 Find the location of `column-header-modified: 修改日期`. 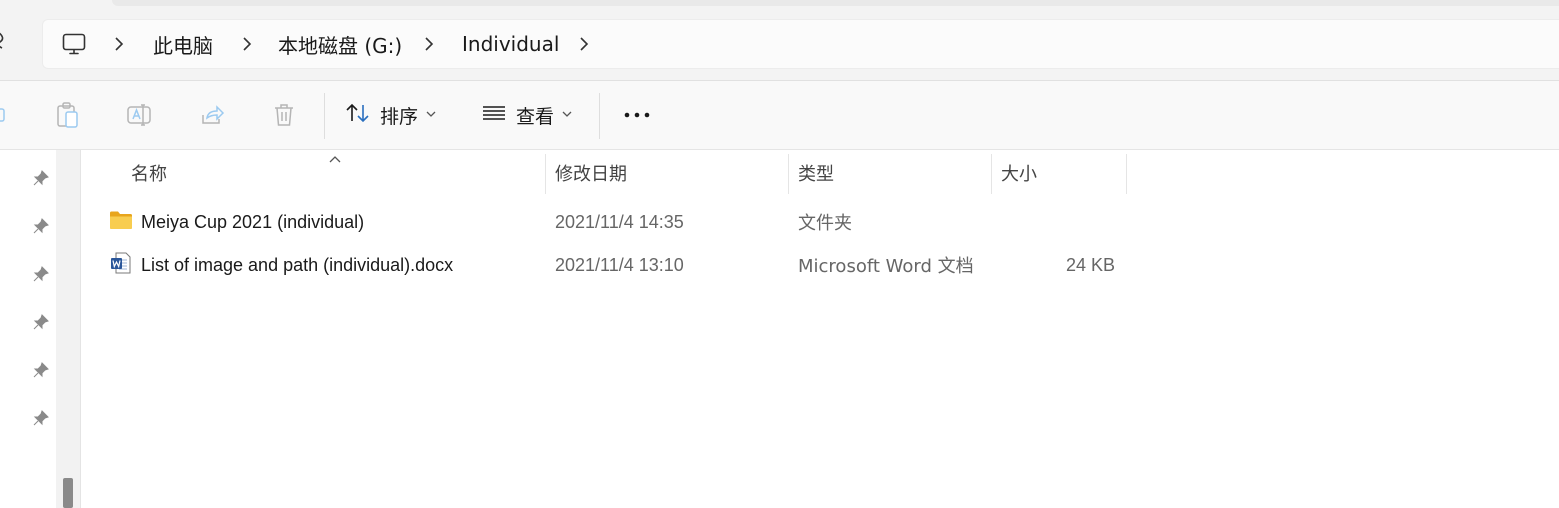

column-header-modified: 修改日期 is located at coordinates (670, 173).